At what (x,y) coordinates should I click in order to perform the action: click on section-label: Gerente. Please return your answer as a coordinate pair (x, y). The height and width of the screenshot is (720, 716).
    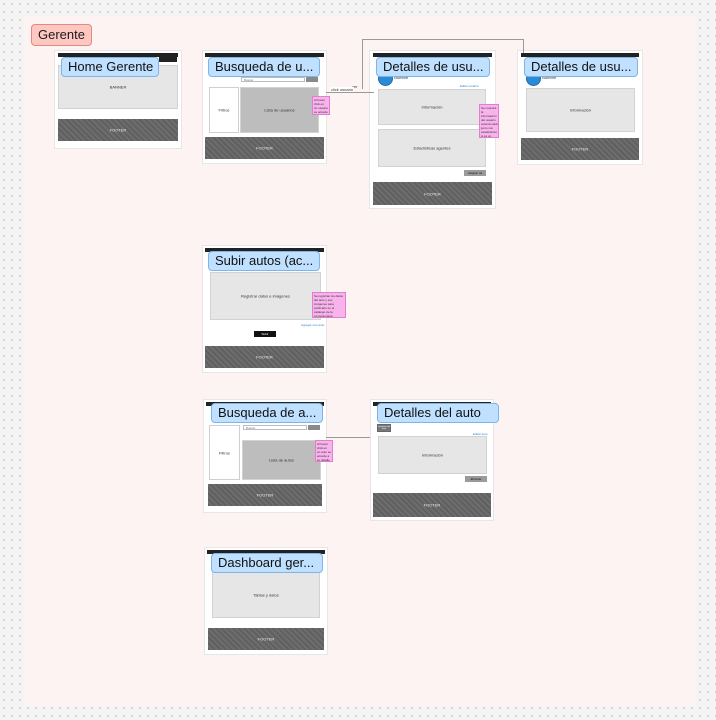
    Looking at the image, I should click on (61, 35).